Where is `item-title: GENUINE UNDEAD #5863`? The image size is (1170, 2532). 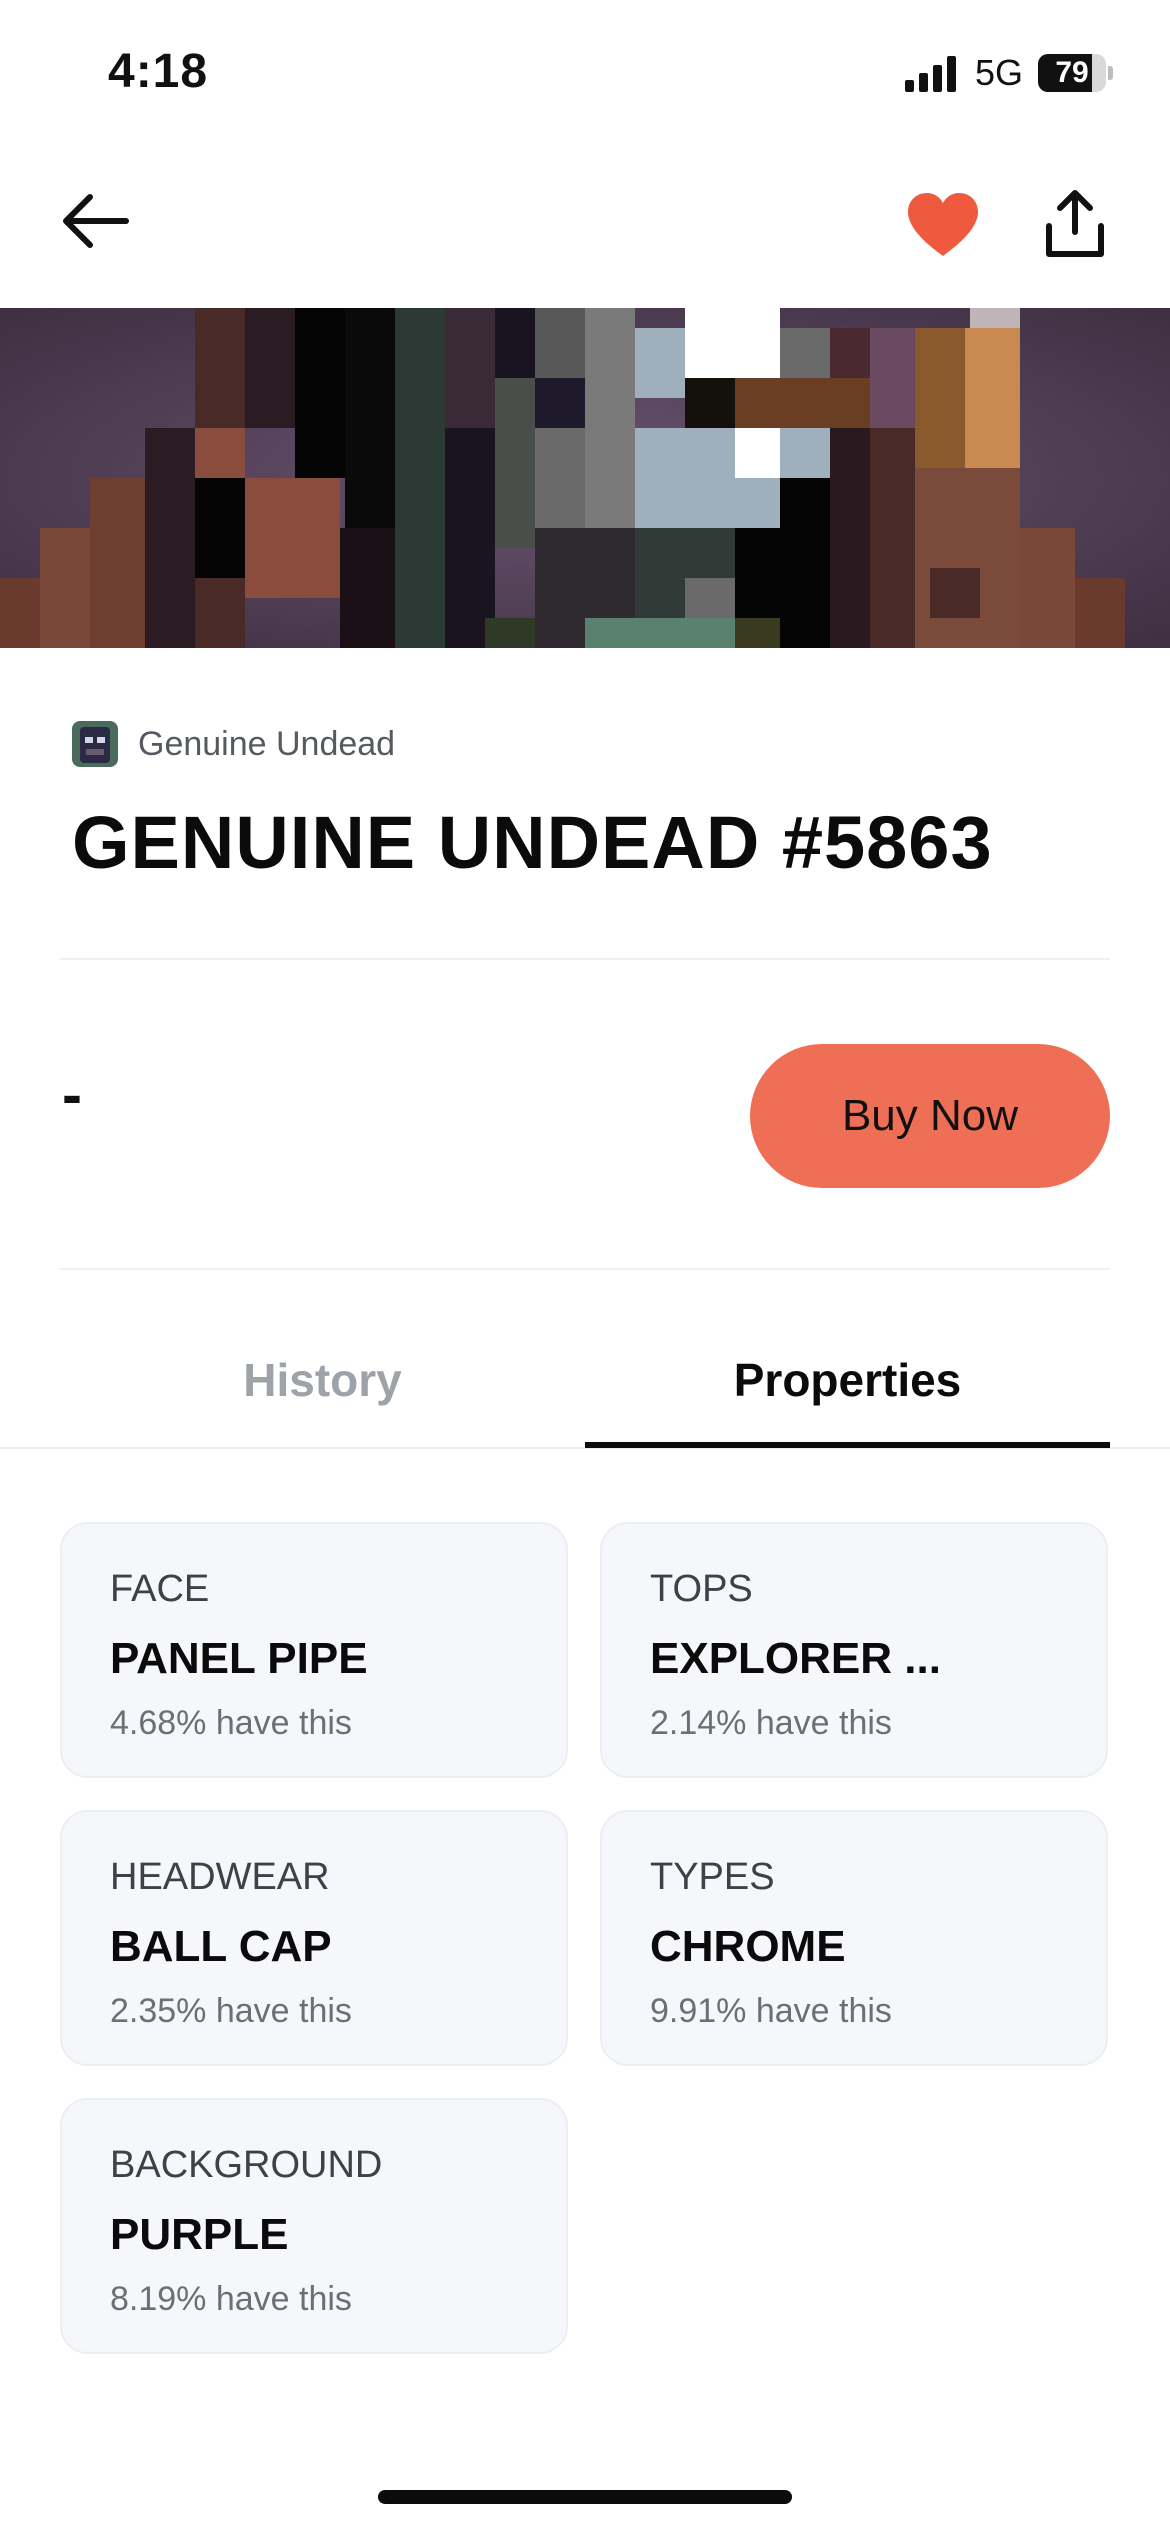 item-title: GENUINE UNDEAD #5863 is located at coordinates (532, 842).